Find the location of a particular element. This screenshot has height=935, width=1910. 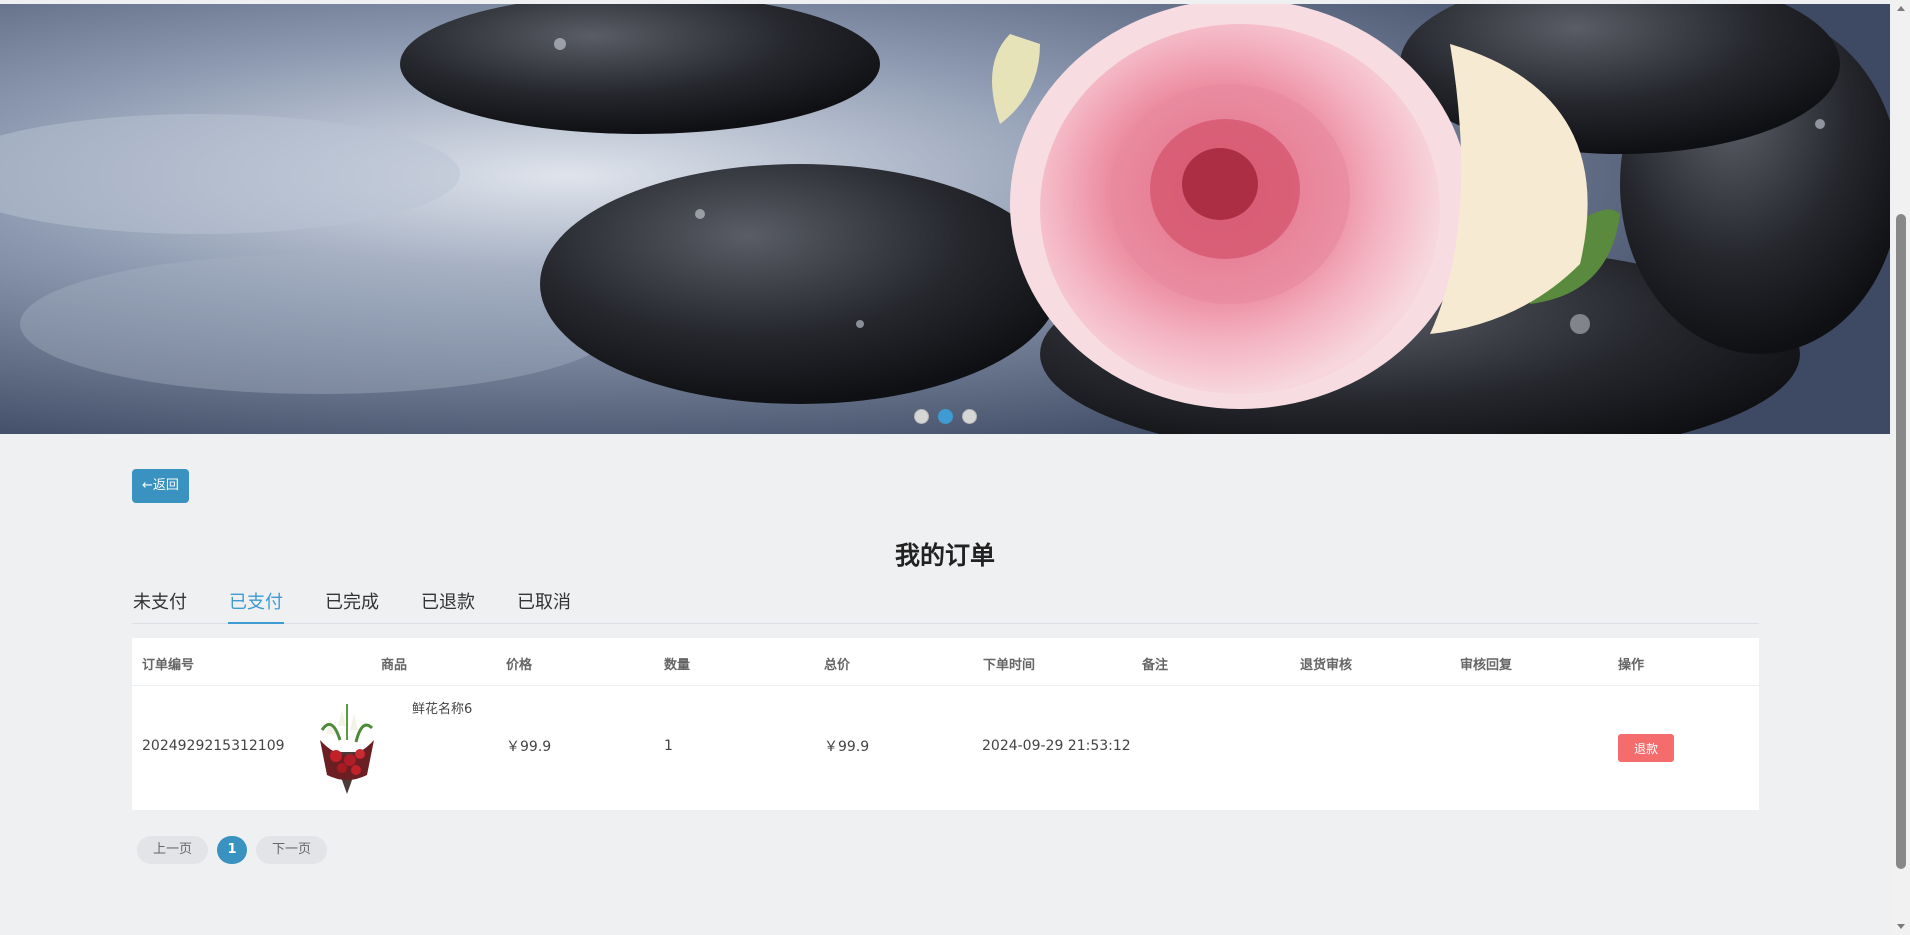

order-status-tabs: 未支付 已支付 已完成 已退款 已取消 is located at coordinates (945, 607).